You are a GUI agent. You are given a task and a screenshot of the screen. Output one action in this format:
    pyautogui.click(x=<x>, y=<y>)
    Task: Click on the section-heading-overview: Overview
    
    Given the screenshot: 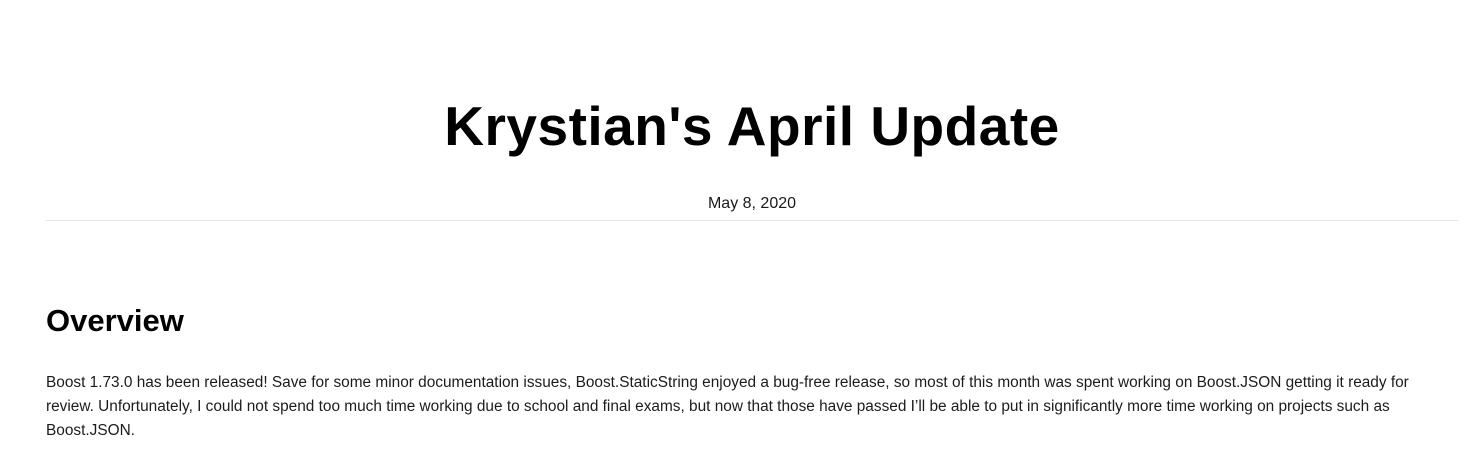 What is the action you would take?
    pyautogui.click(x=115, y=320)
    